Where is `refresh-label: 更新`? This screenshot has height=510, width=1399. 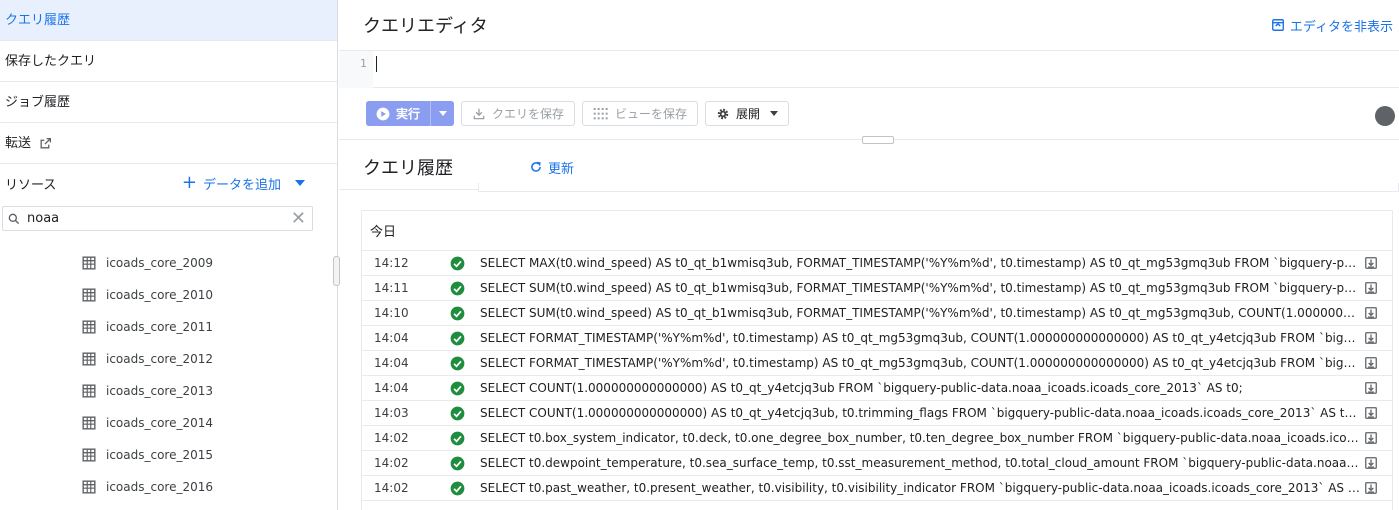
refresh-label: 更新 is located at coordinates (561, 169).